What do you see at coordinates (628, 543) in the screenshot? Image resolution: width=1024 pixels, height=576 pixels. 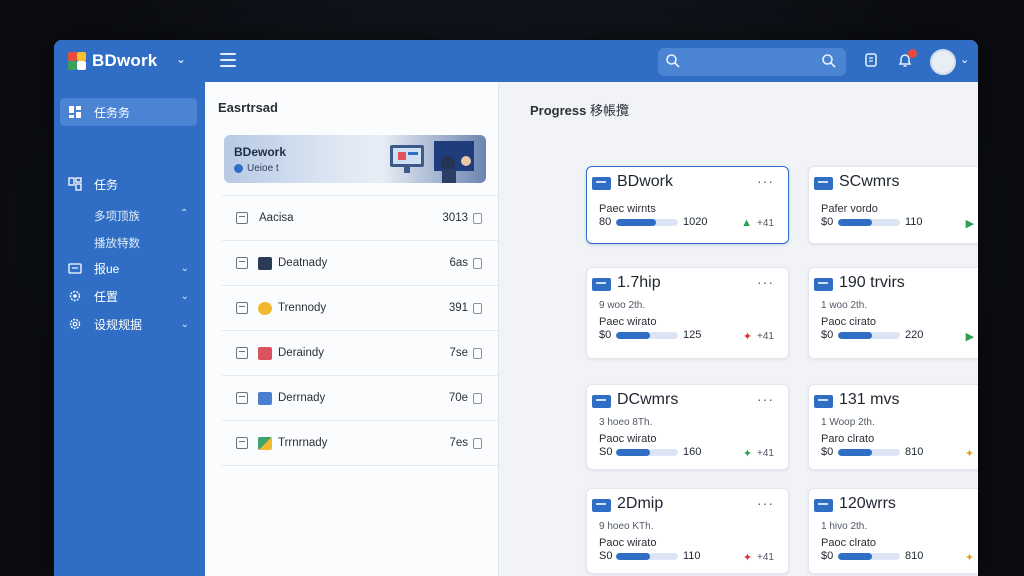 I see `card-label: Paoc wirato` at bounding box center [628, 543].